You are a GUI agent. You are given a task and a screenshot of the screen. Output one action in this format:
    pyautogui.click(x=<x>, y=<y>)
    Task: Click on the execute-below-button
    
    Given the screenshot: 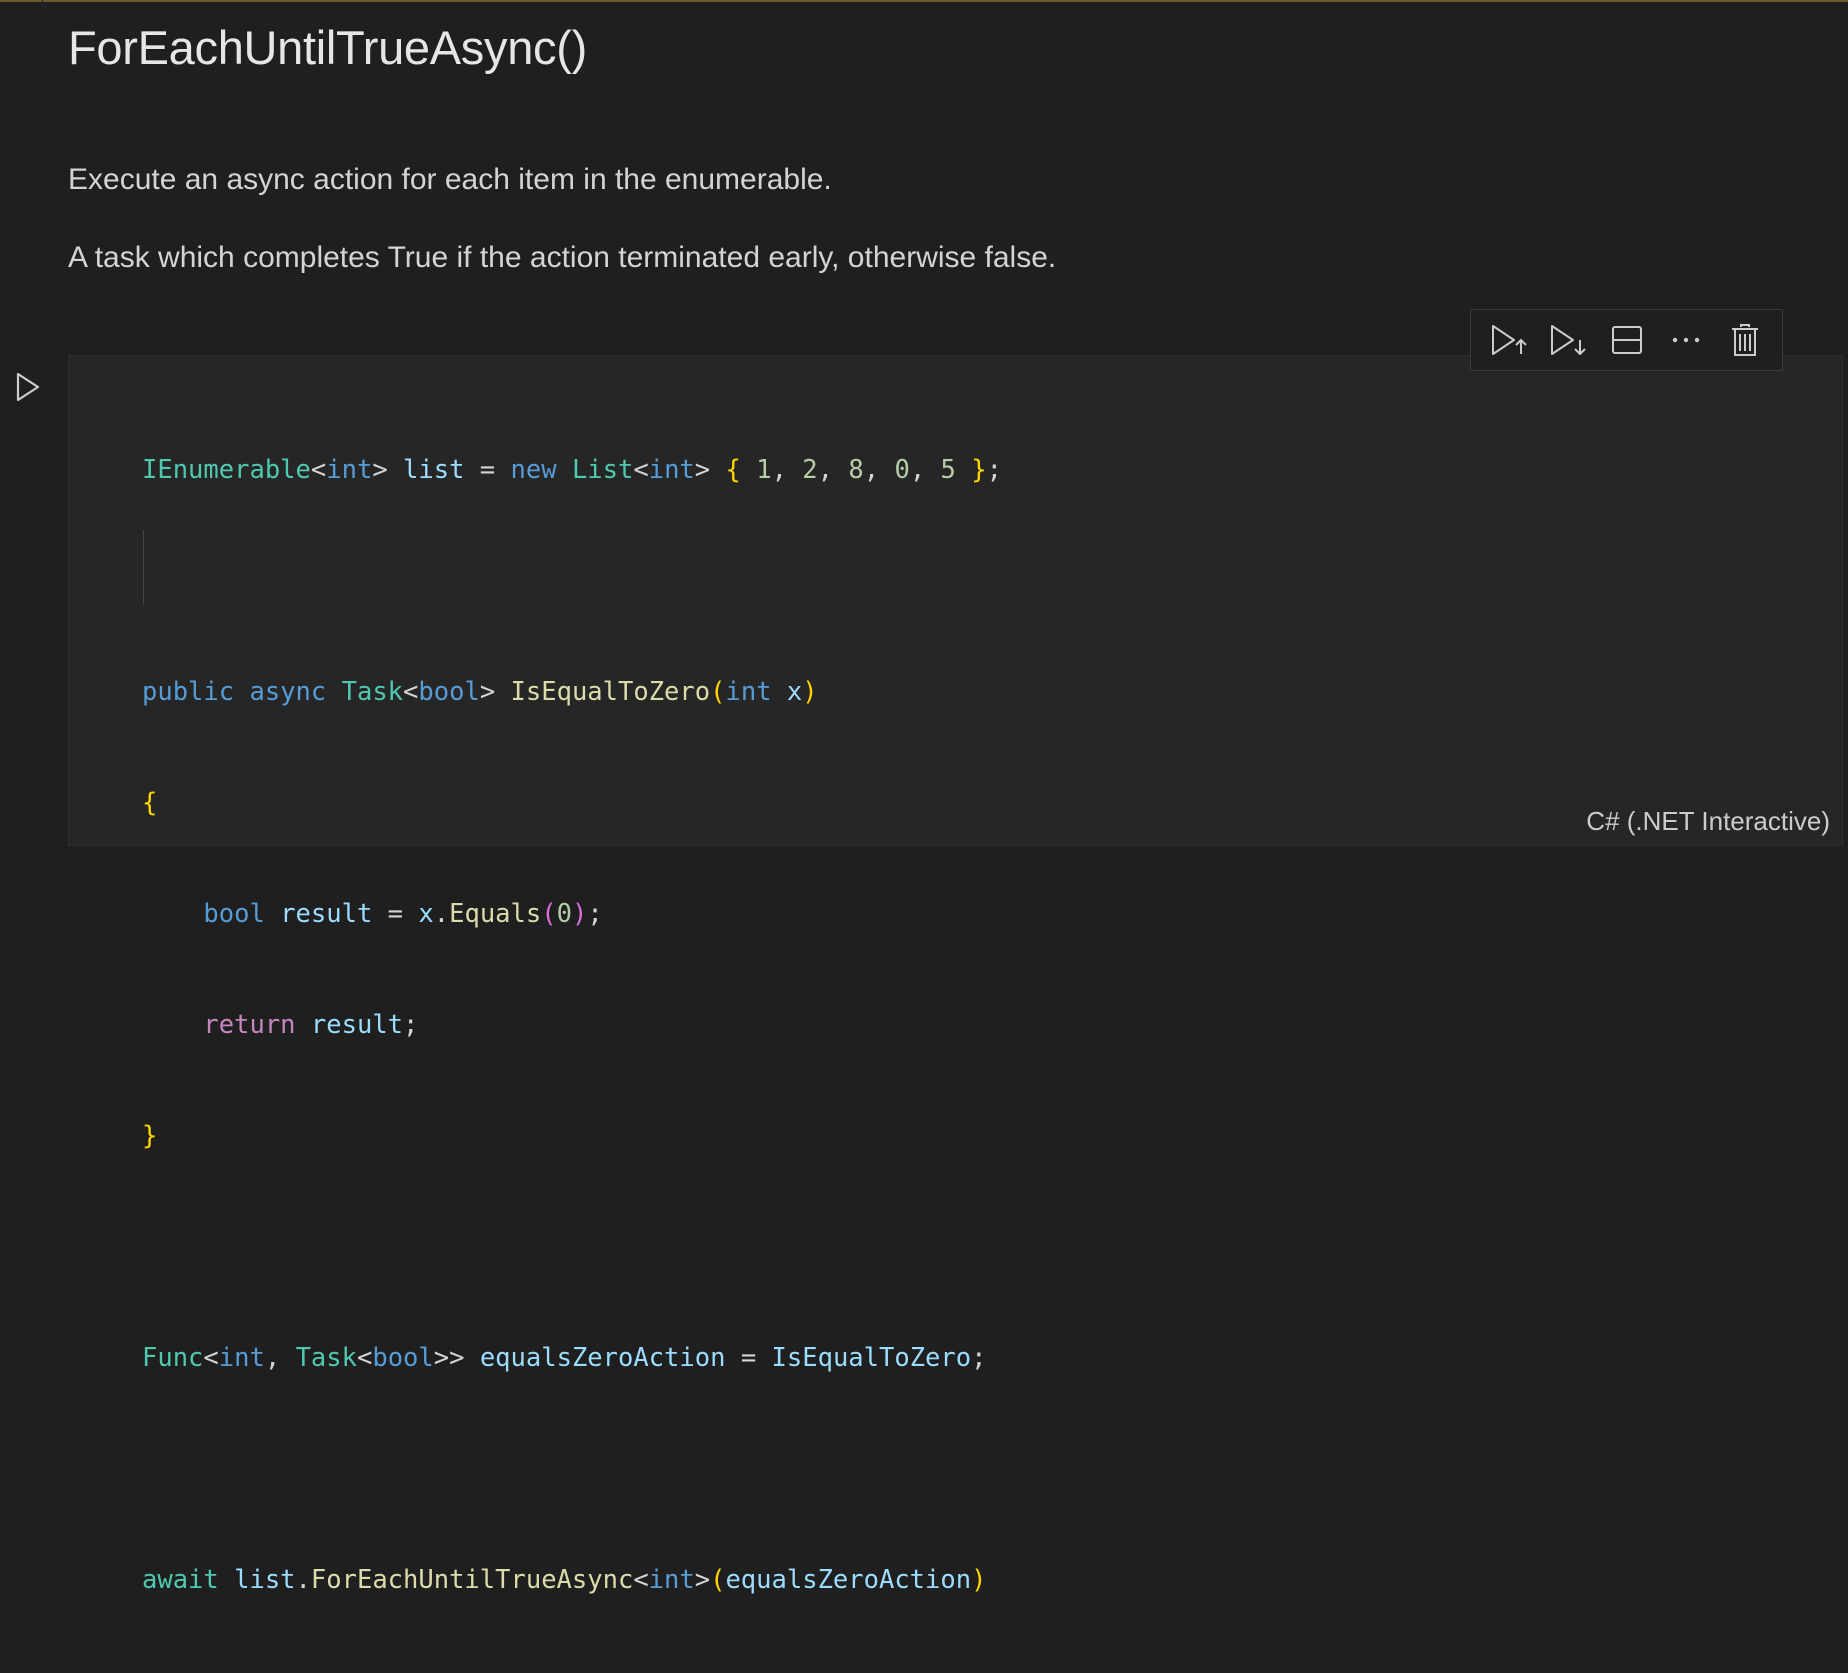 What is the action you would take?
    pyautogui.click(x=1568, y=340)
    